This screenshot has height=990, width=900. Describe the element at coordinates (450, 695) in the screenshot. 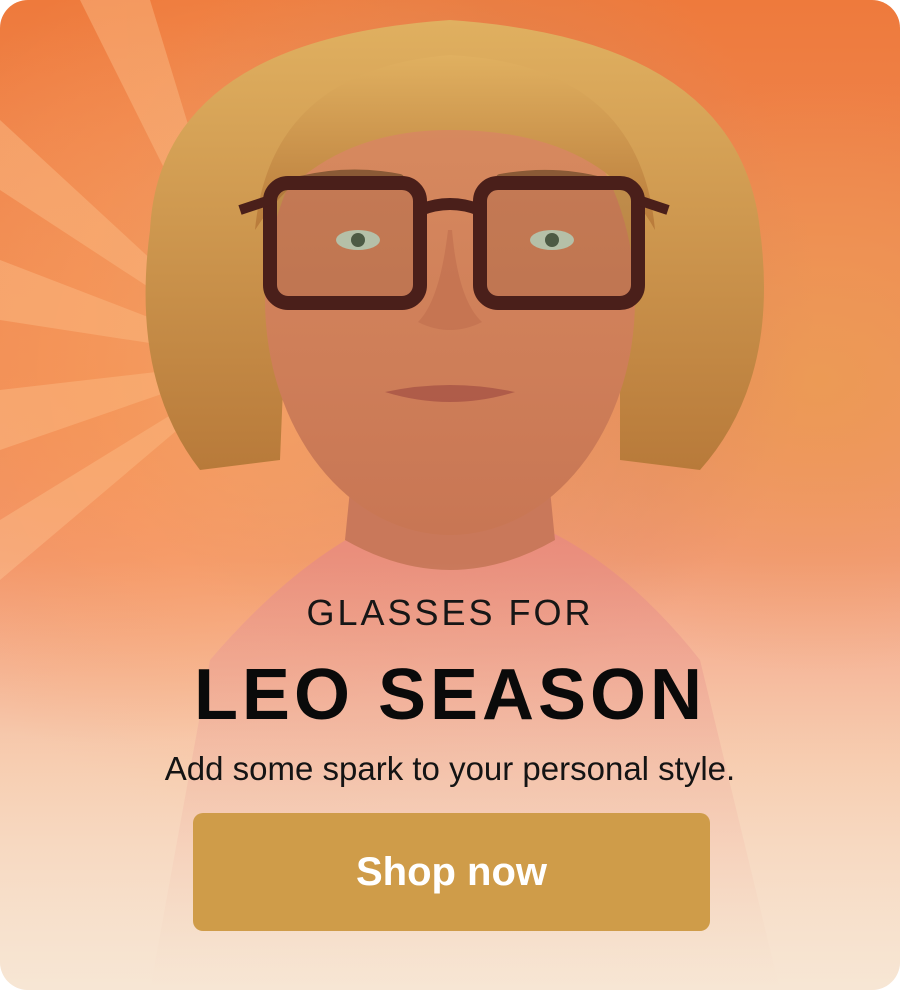

I see `headline-title: LEO SEASON` at that location.